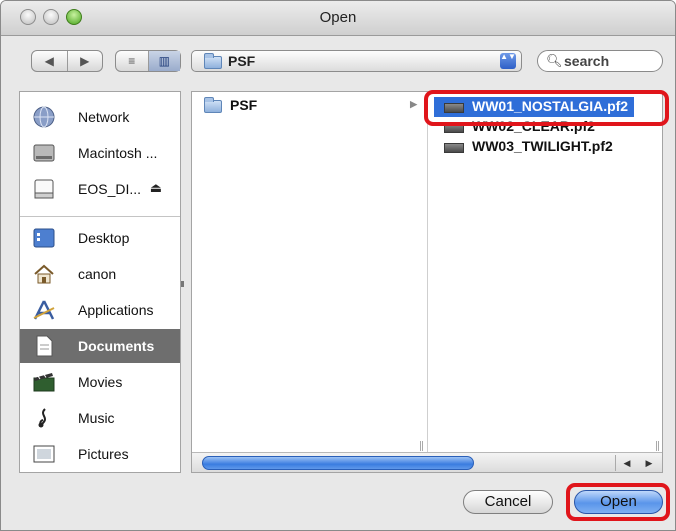  Describe the element at coordinates (242, 61) in the screenshot. I see `location-label: PSF` at that location.